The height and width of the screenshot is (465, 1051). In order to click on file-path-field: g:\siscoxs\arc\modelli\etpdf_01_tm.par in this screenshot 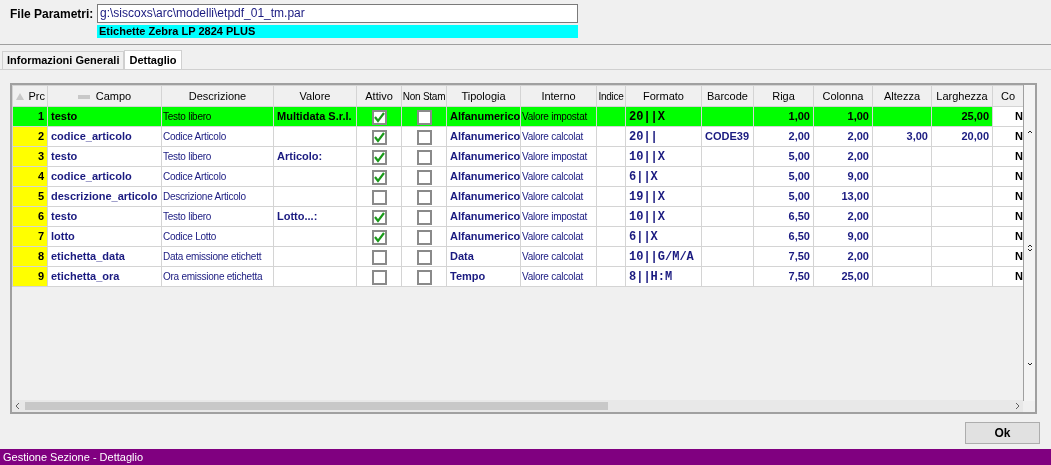, I will do `click(337, 13)`.